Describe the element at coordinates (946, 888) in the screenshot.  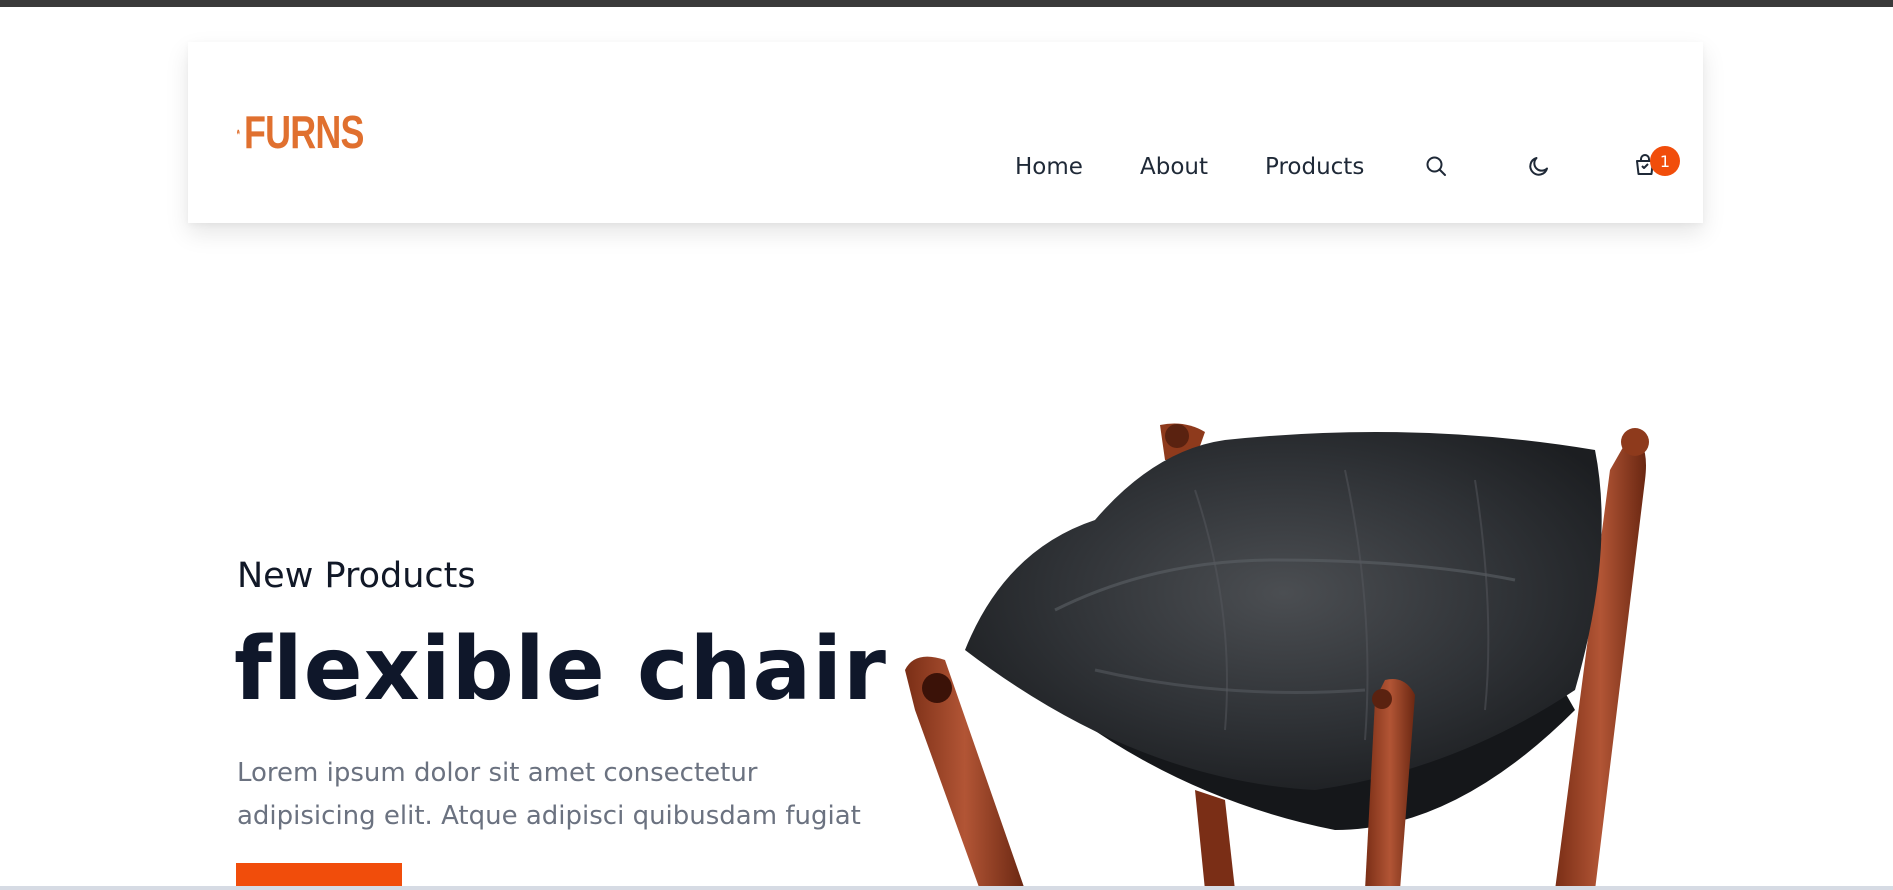
I see `window-bottom-edge` at that location.